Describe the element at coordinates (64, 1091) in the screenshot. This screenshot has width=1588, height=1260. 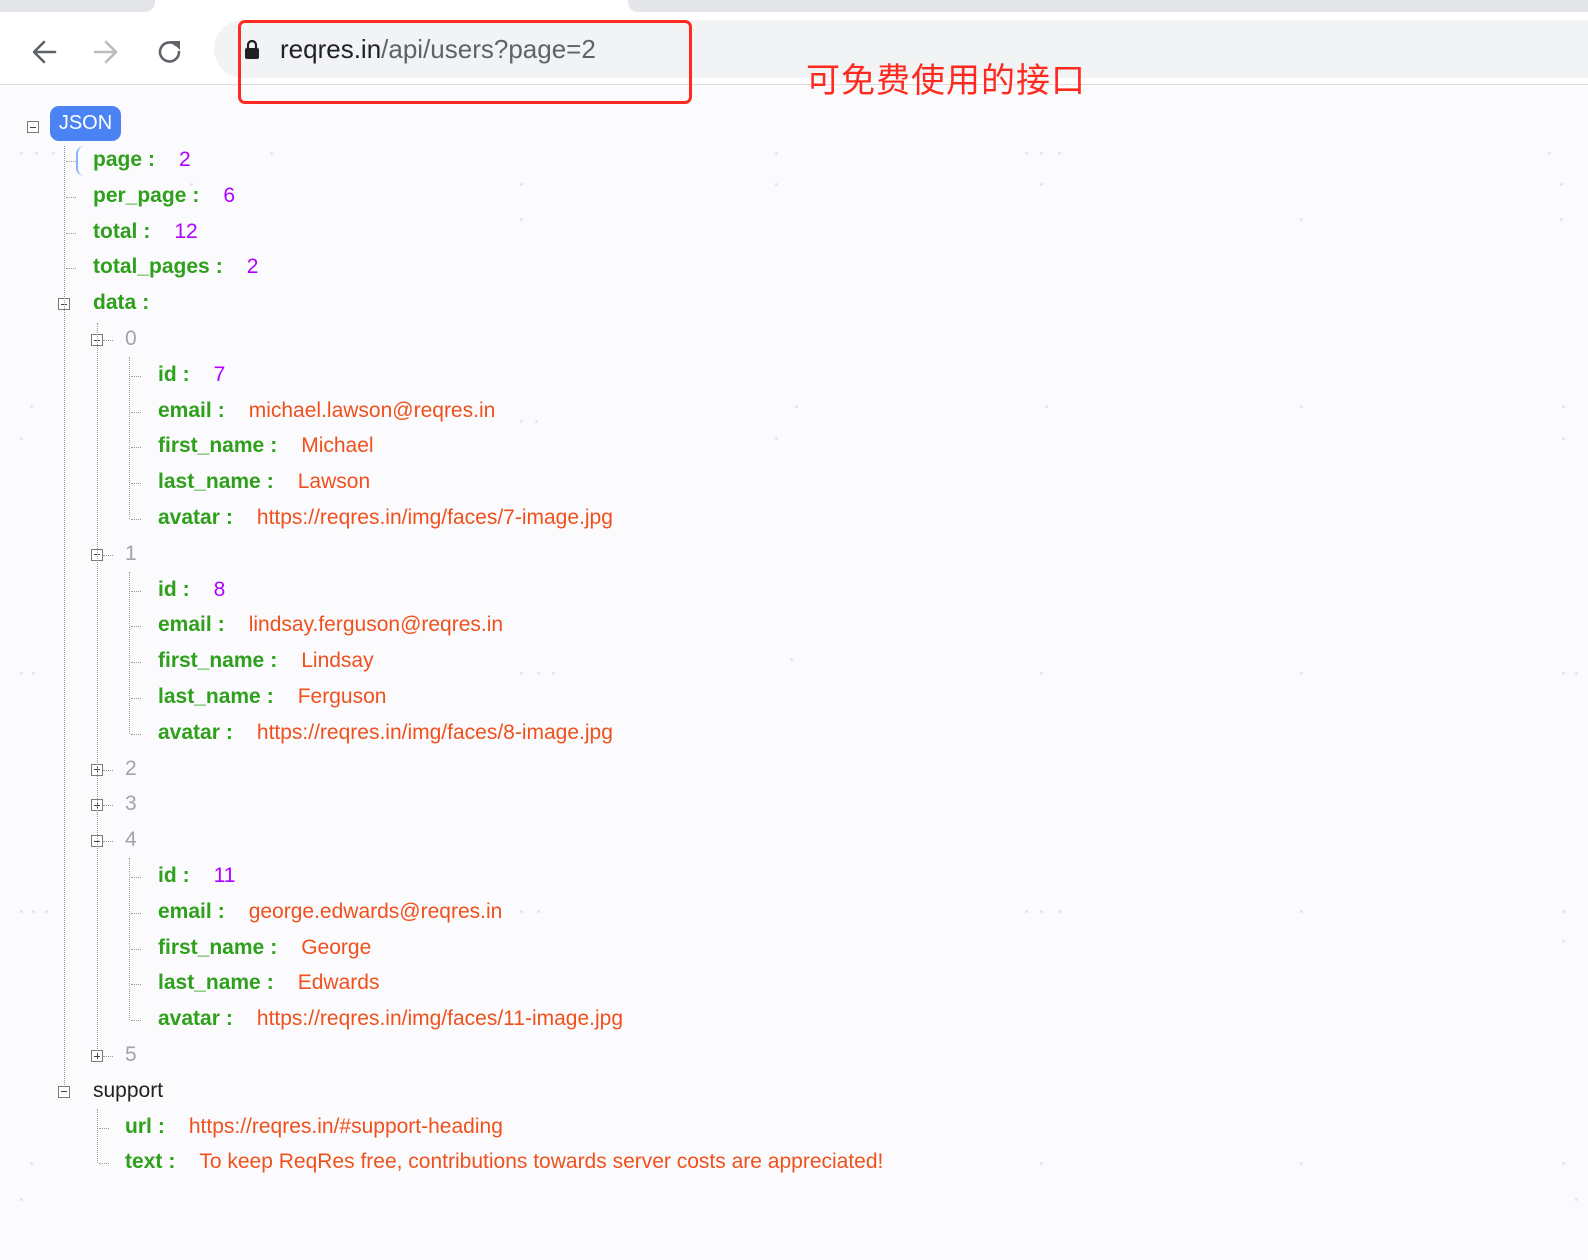
I see `collapse-toggle-support` at that location.